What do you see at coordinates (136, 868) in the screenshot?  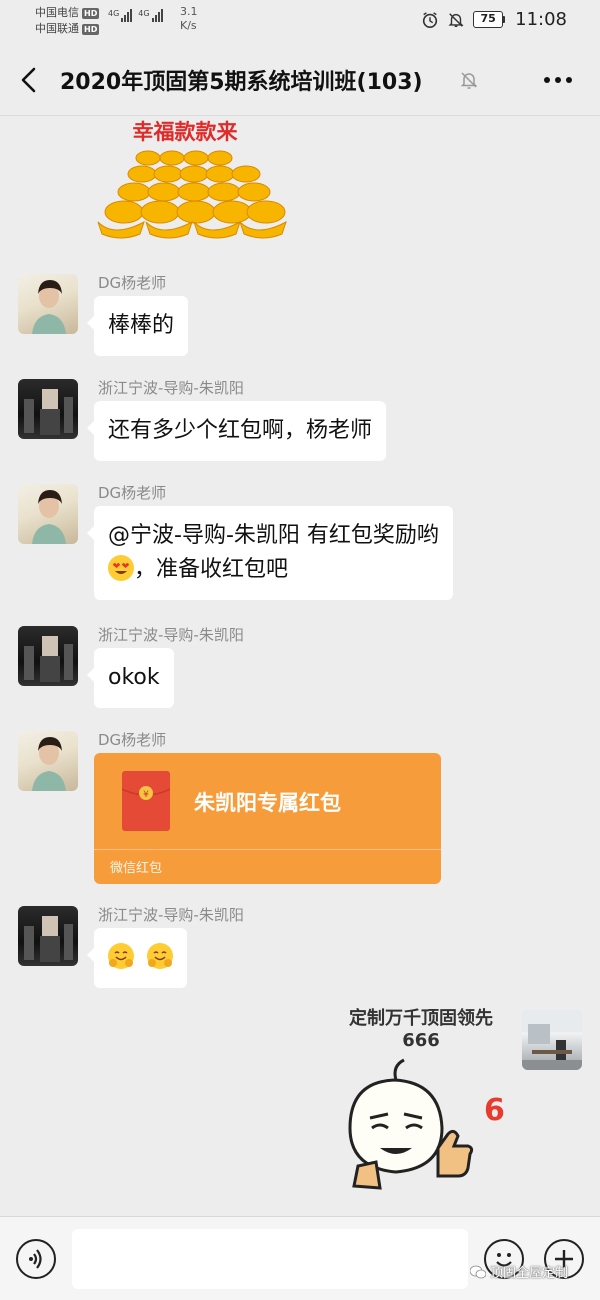 I see `red-packet-label: 微信红包` at bounding box center [136, 868].